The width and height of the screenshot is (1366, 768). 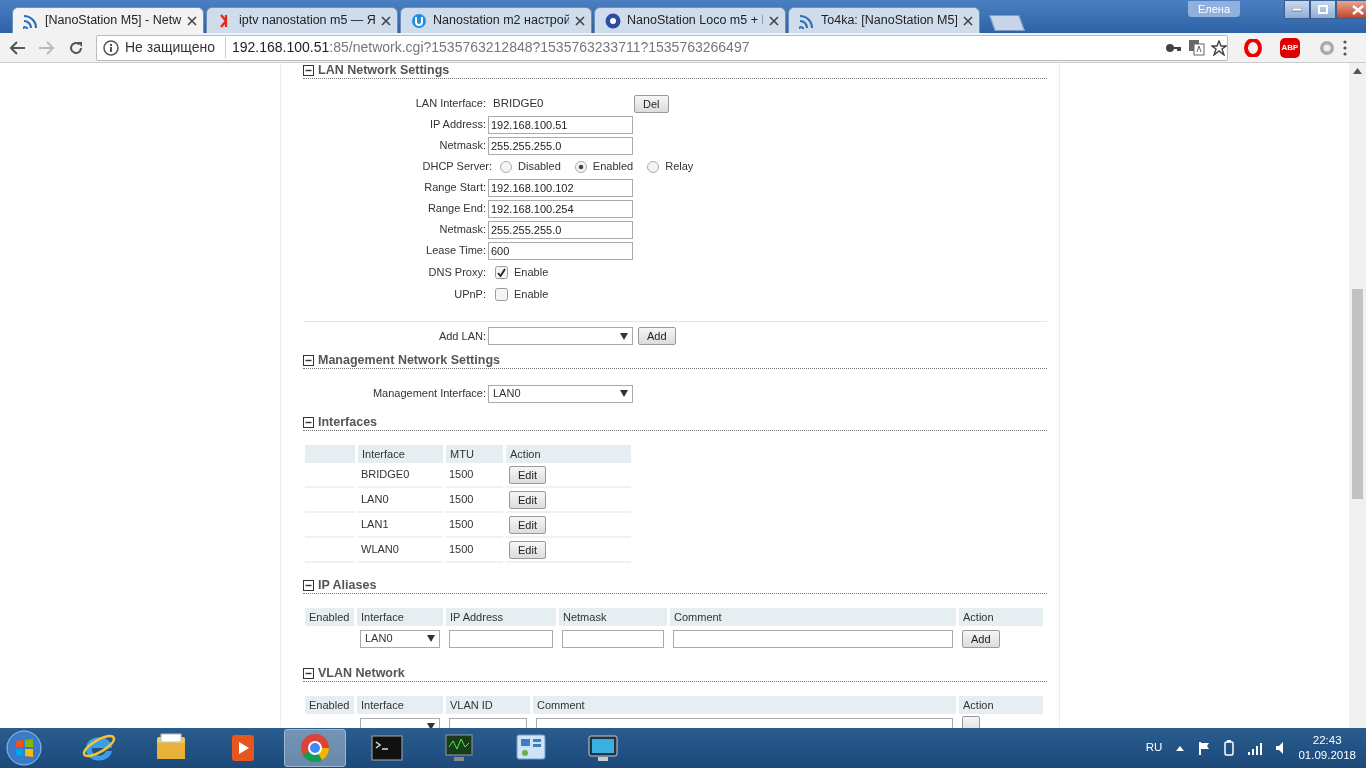 I want to click on extension-icon: ABP, so click(x=1290, y=47).